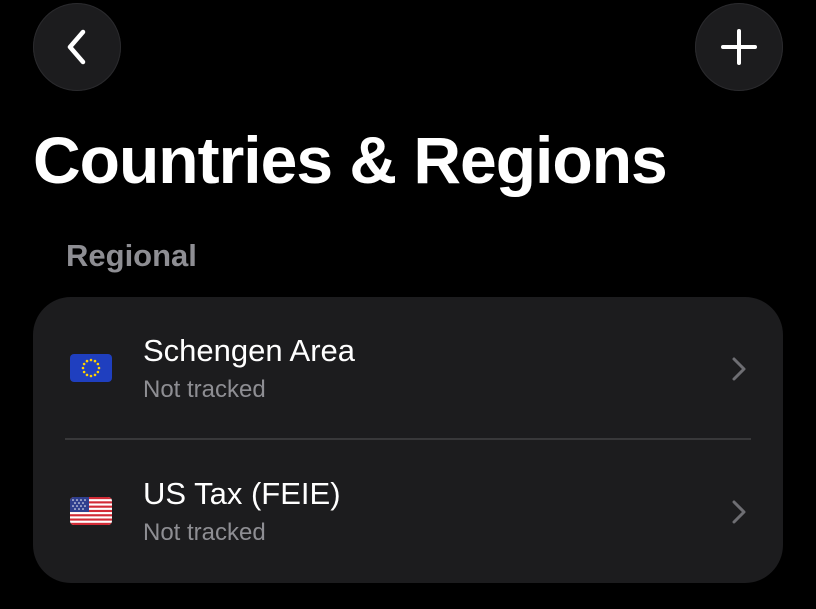  I want to click on back-button, so click(77, 47).